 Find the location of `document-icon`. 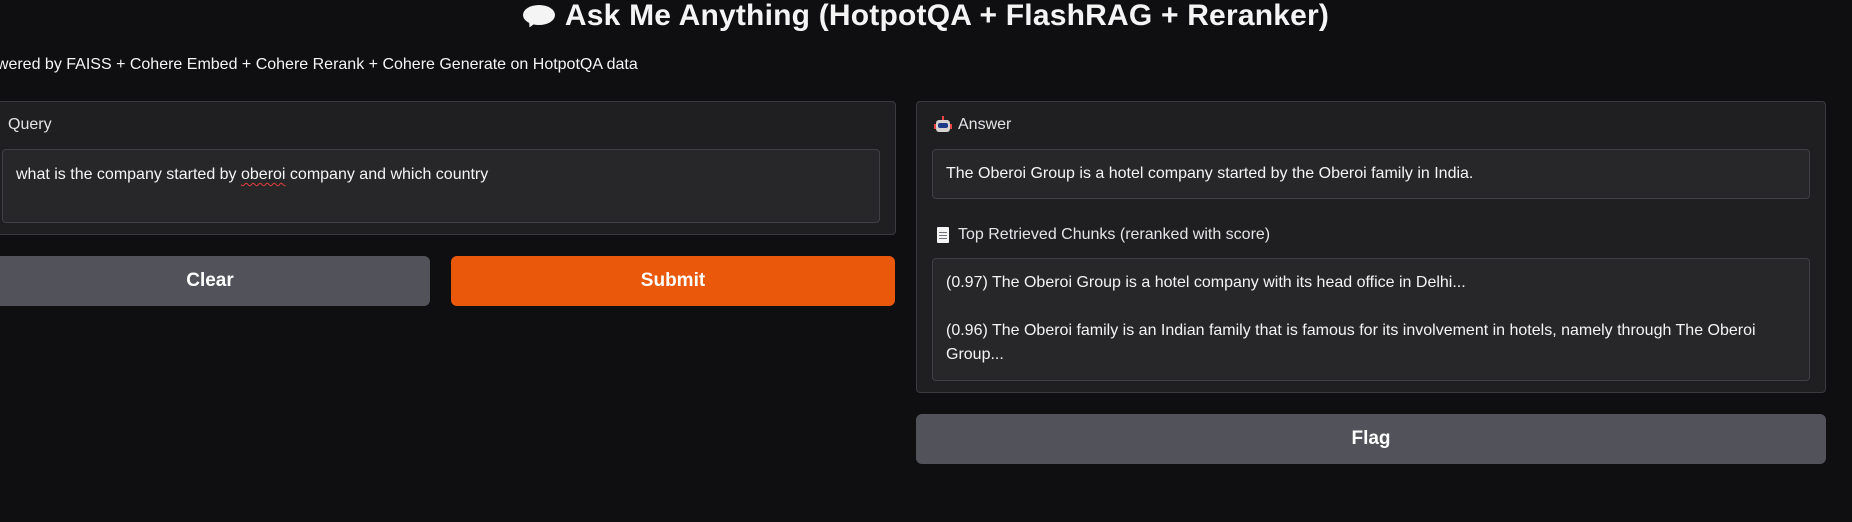

document-icon is located at coordinates (943, 235).